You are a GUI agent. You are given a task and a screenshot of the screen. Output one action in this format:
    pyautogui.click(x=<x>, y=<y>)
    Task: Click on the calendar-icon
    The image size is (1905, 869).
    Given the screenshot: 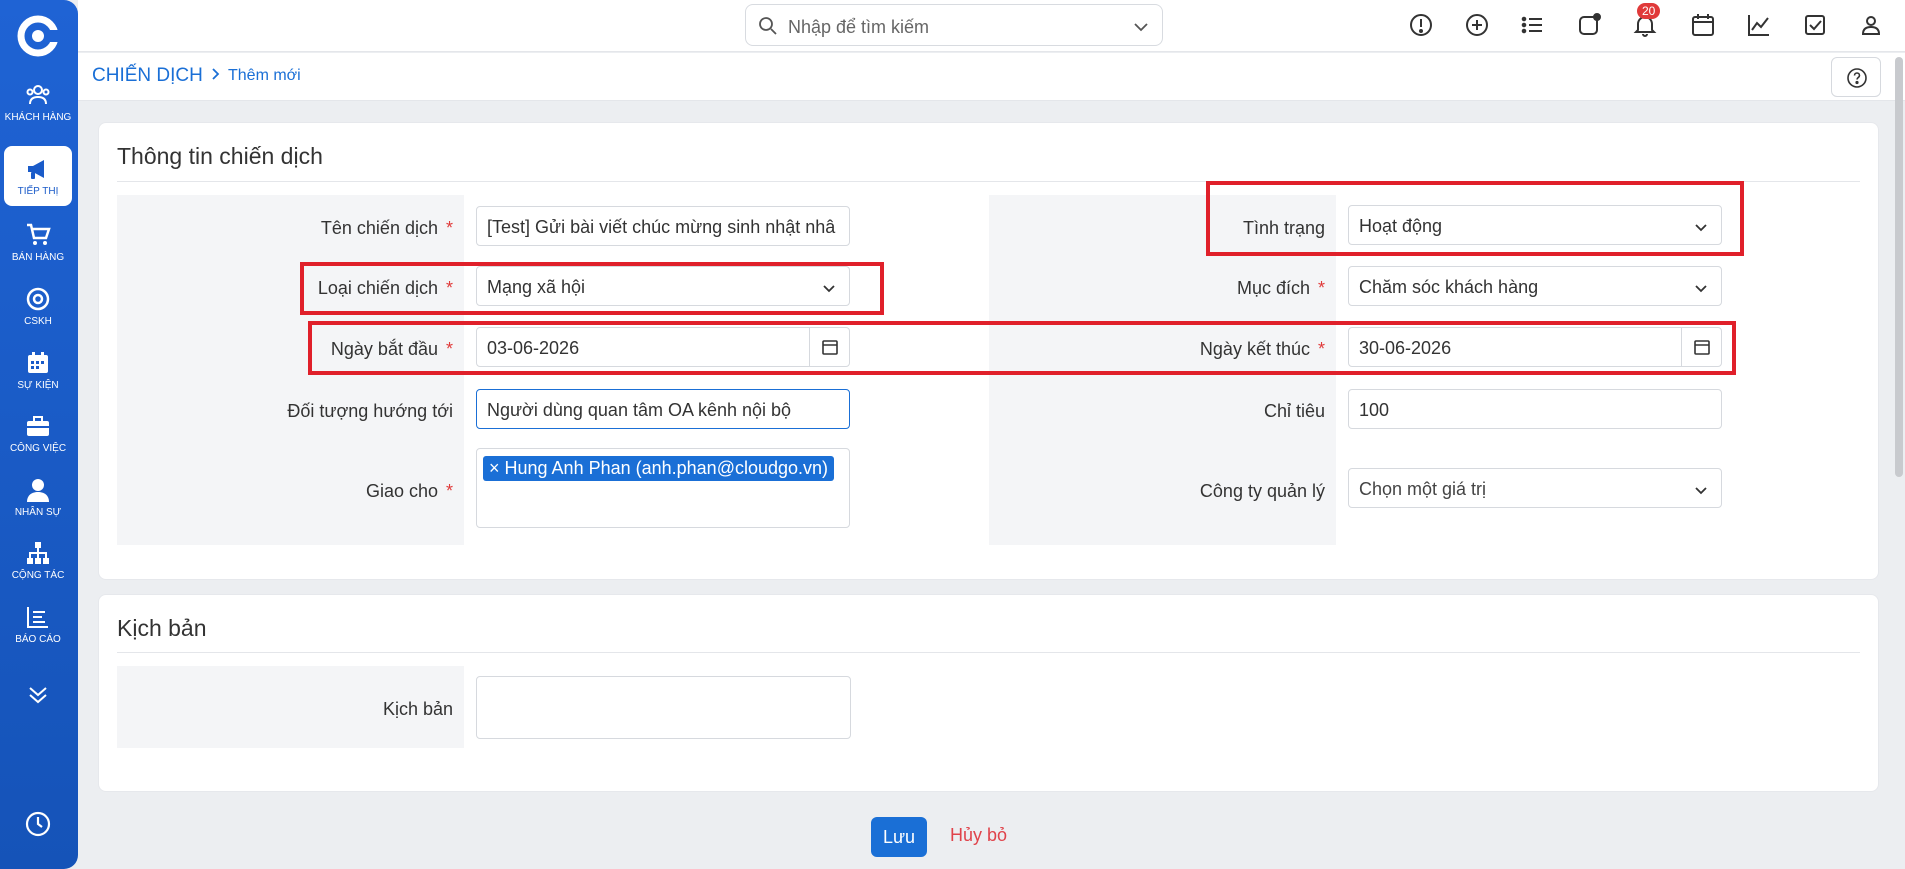 What is the action you would take?
    pyautogui.click(x=1703, y=25)
    